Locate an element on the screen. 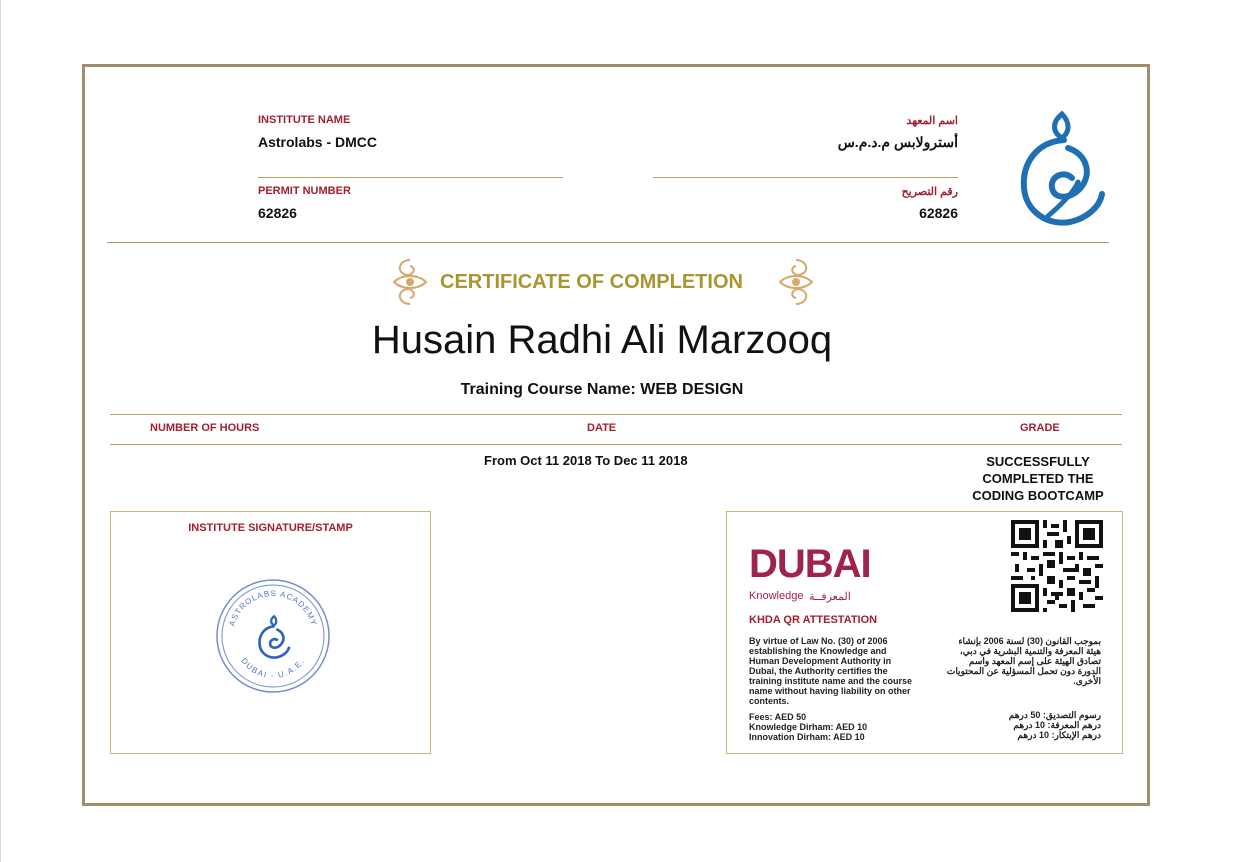 This screenshot has height=862, width=1234. date-value: From Oct 11 2018 To Dec 11 2018 is located at coordinates (586, 460).